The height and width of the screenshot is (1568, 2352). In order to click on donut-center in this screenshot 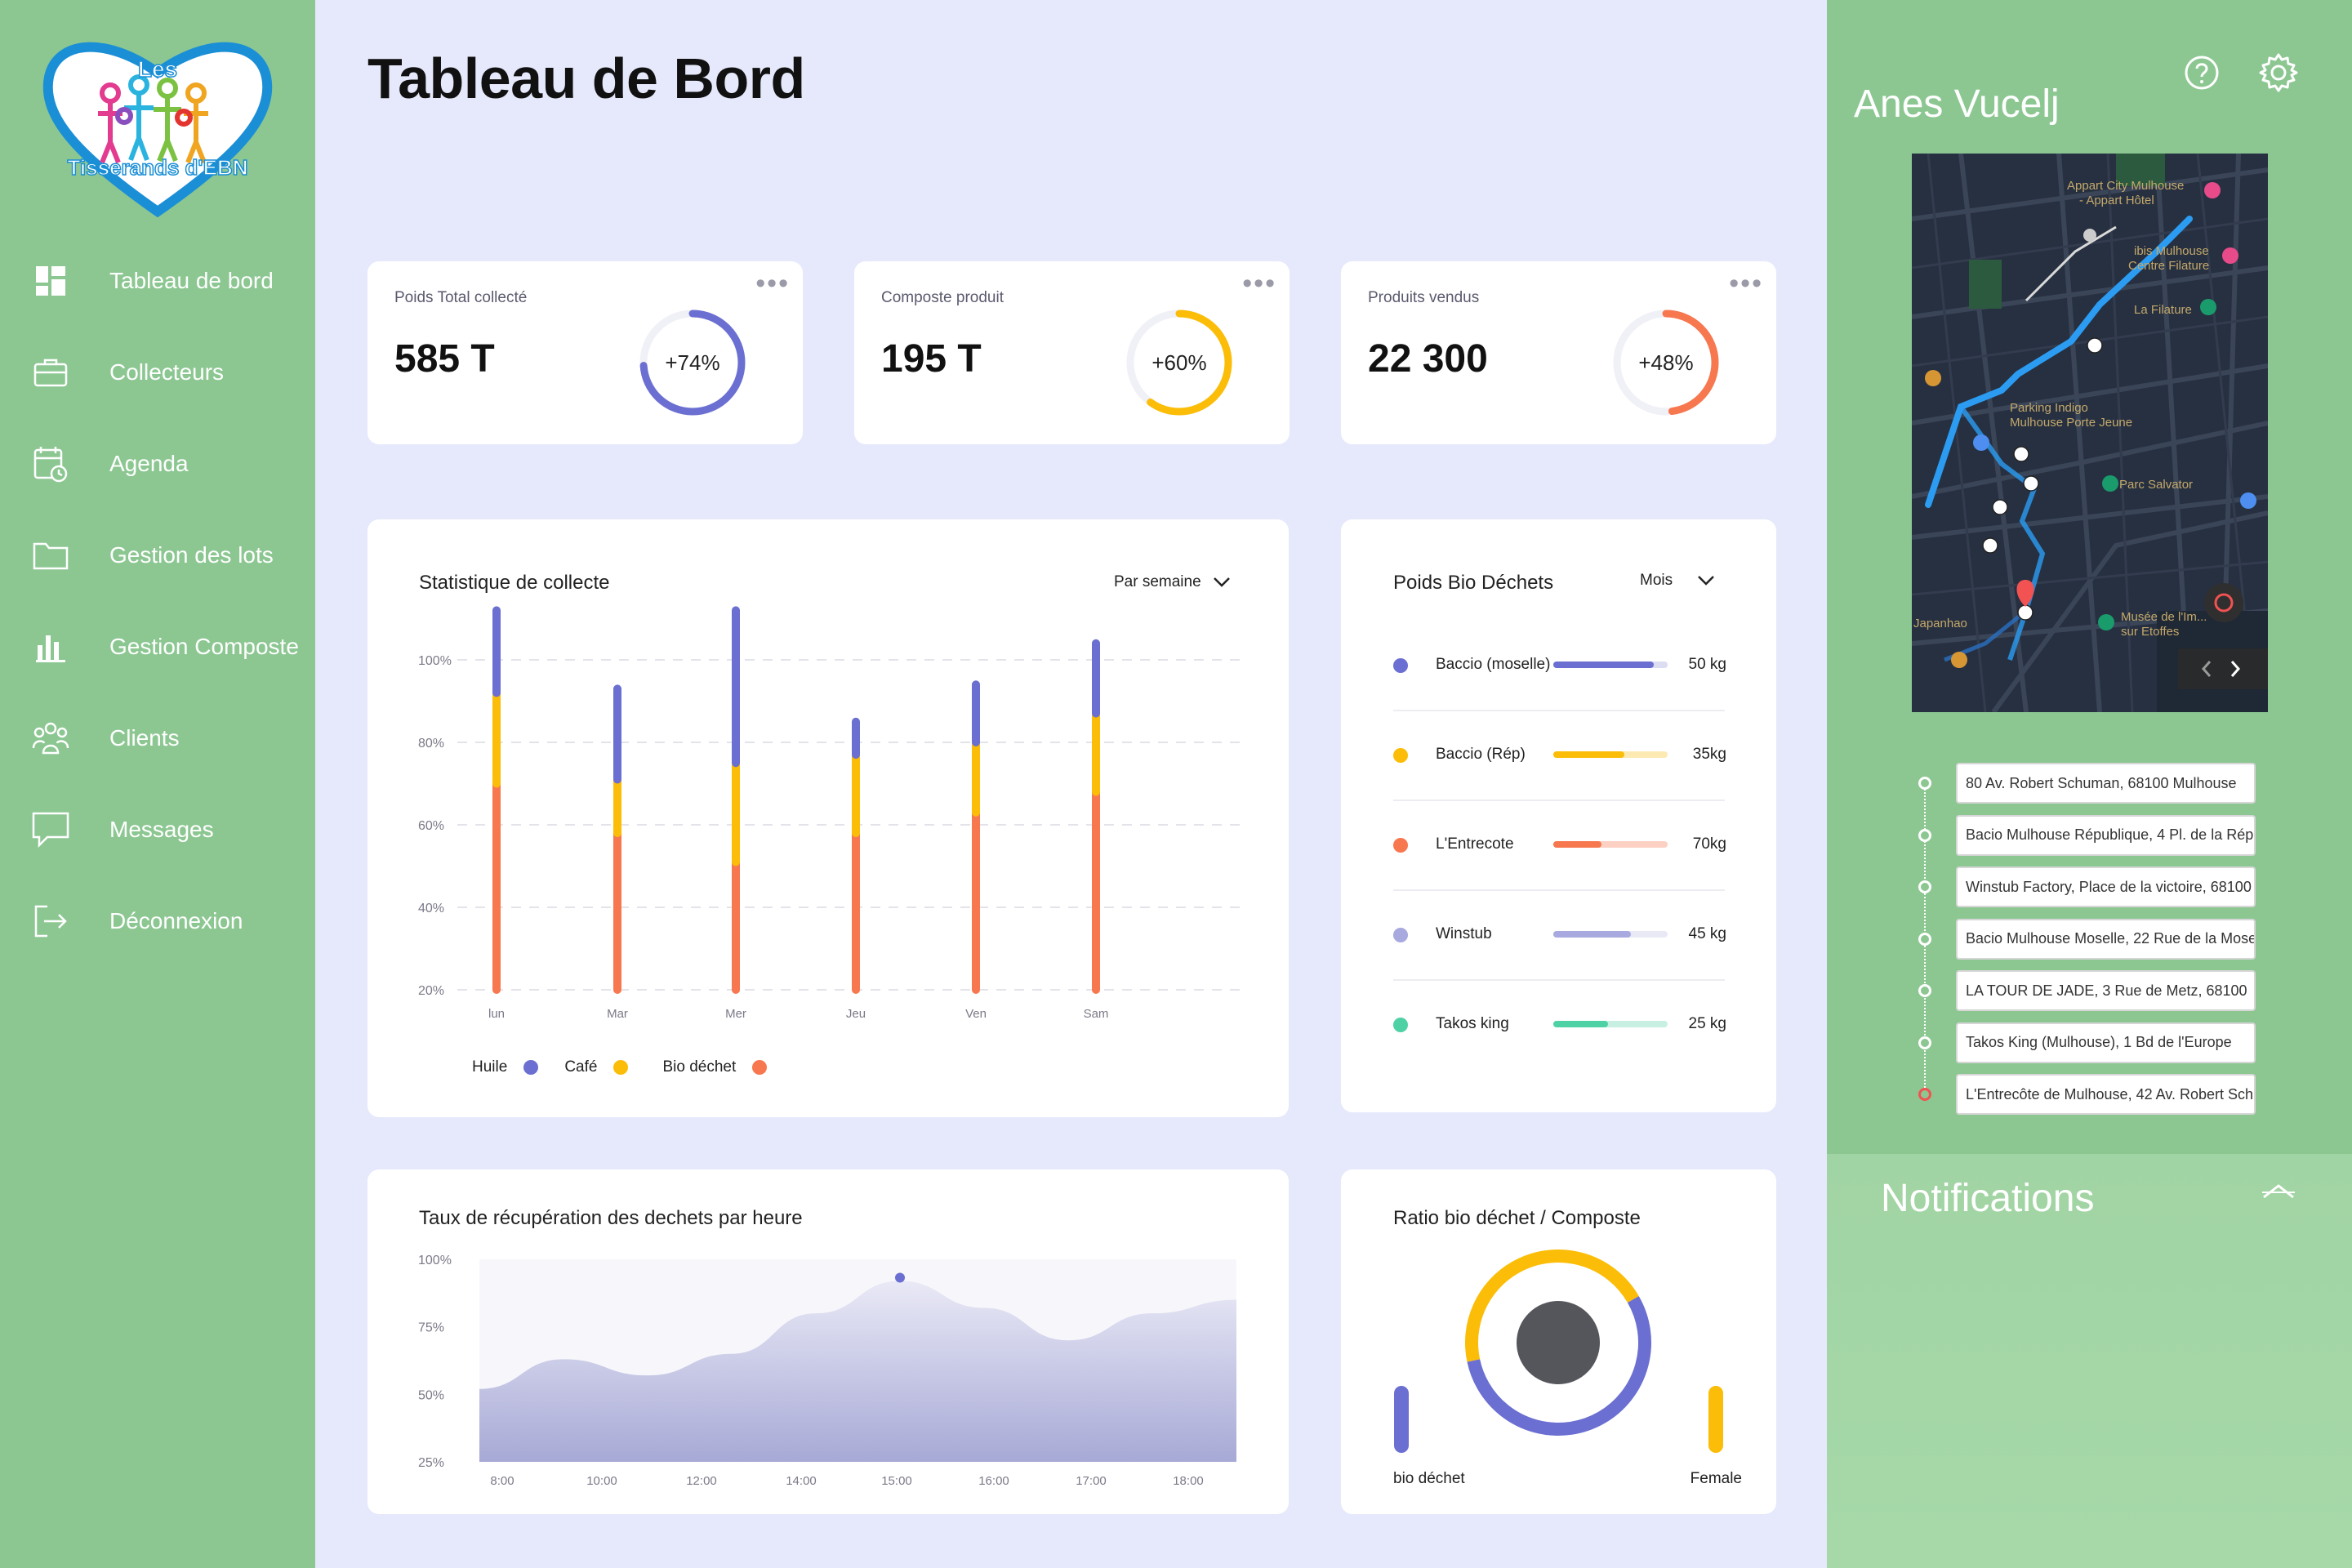, I will do `click(1558, 1342)`.